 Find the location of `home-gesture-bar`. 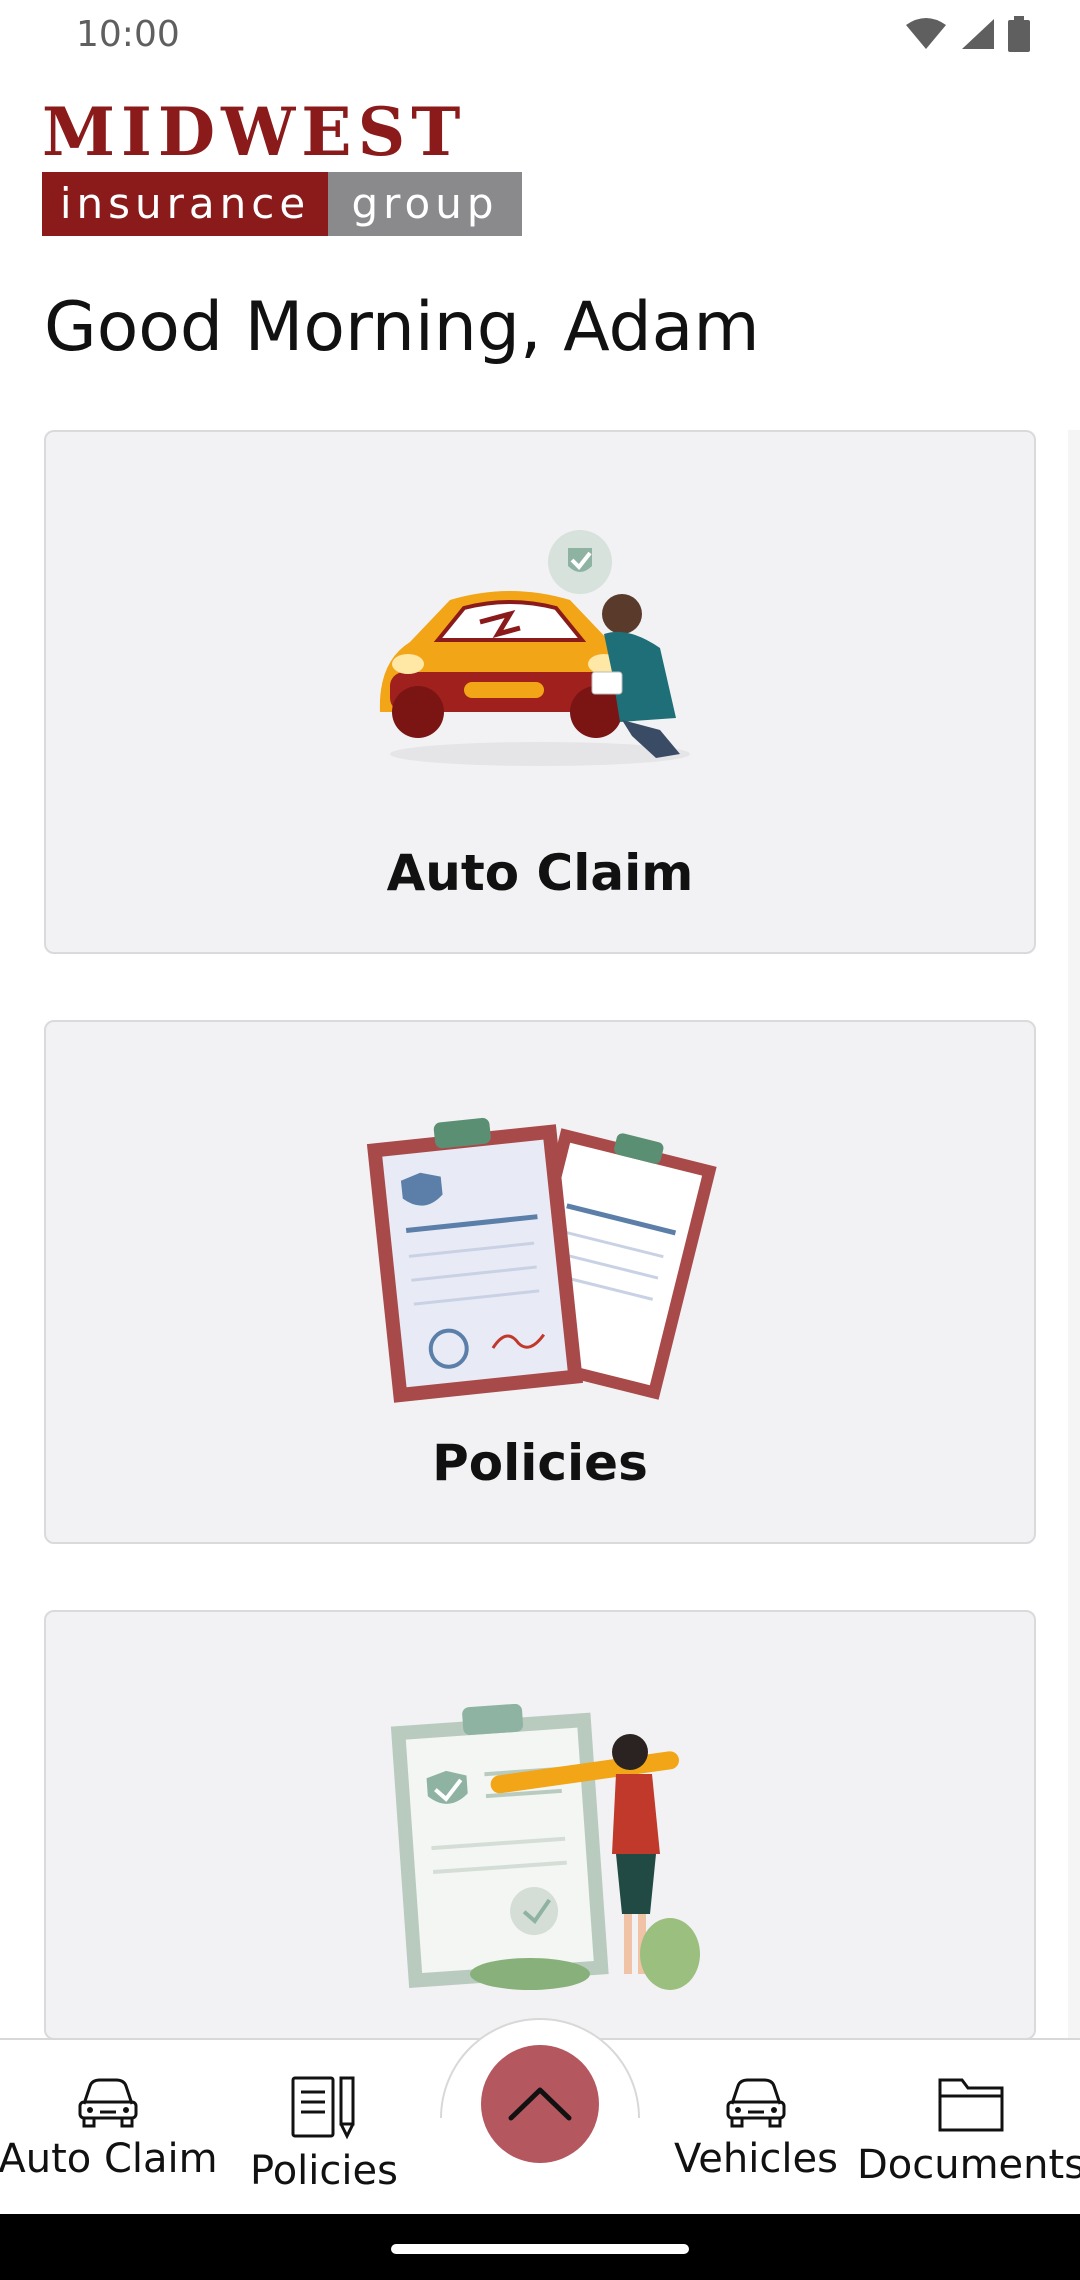

home-gesture-bar is located at coordinates (540, 2249).